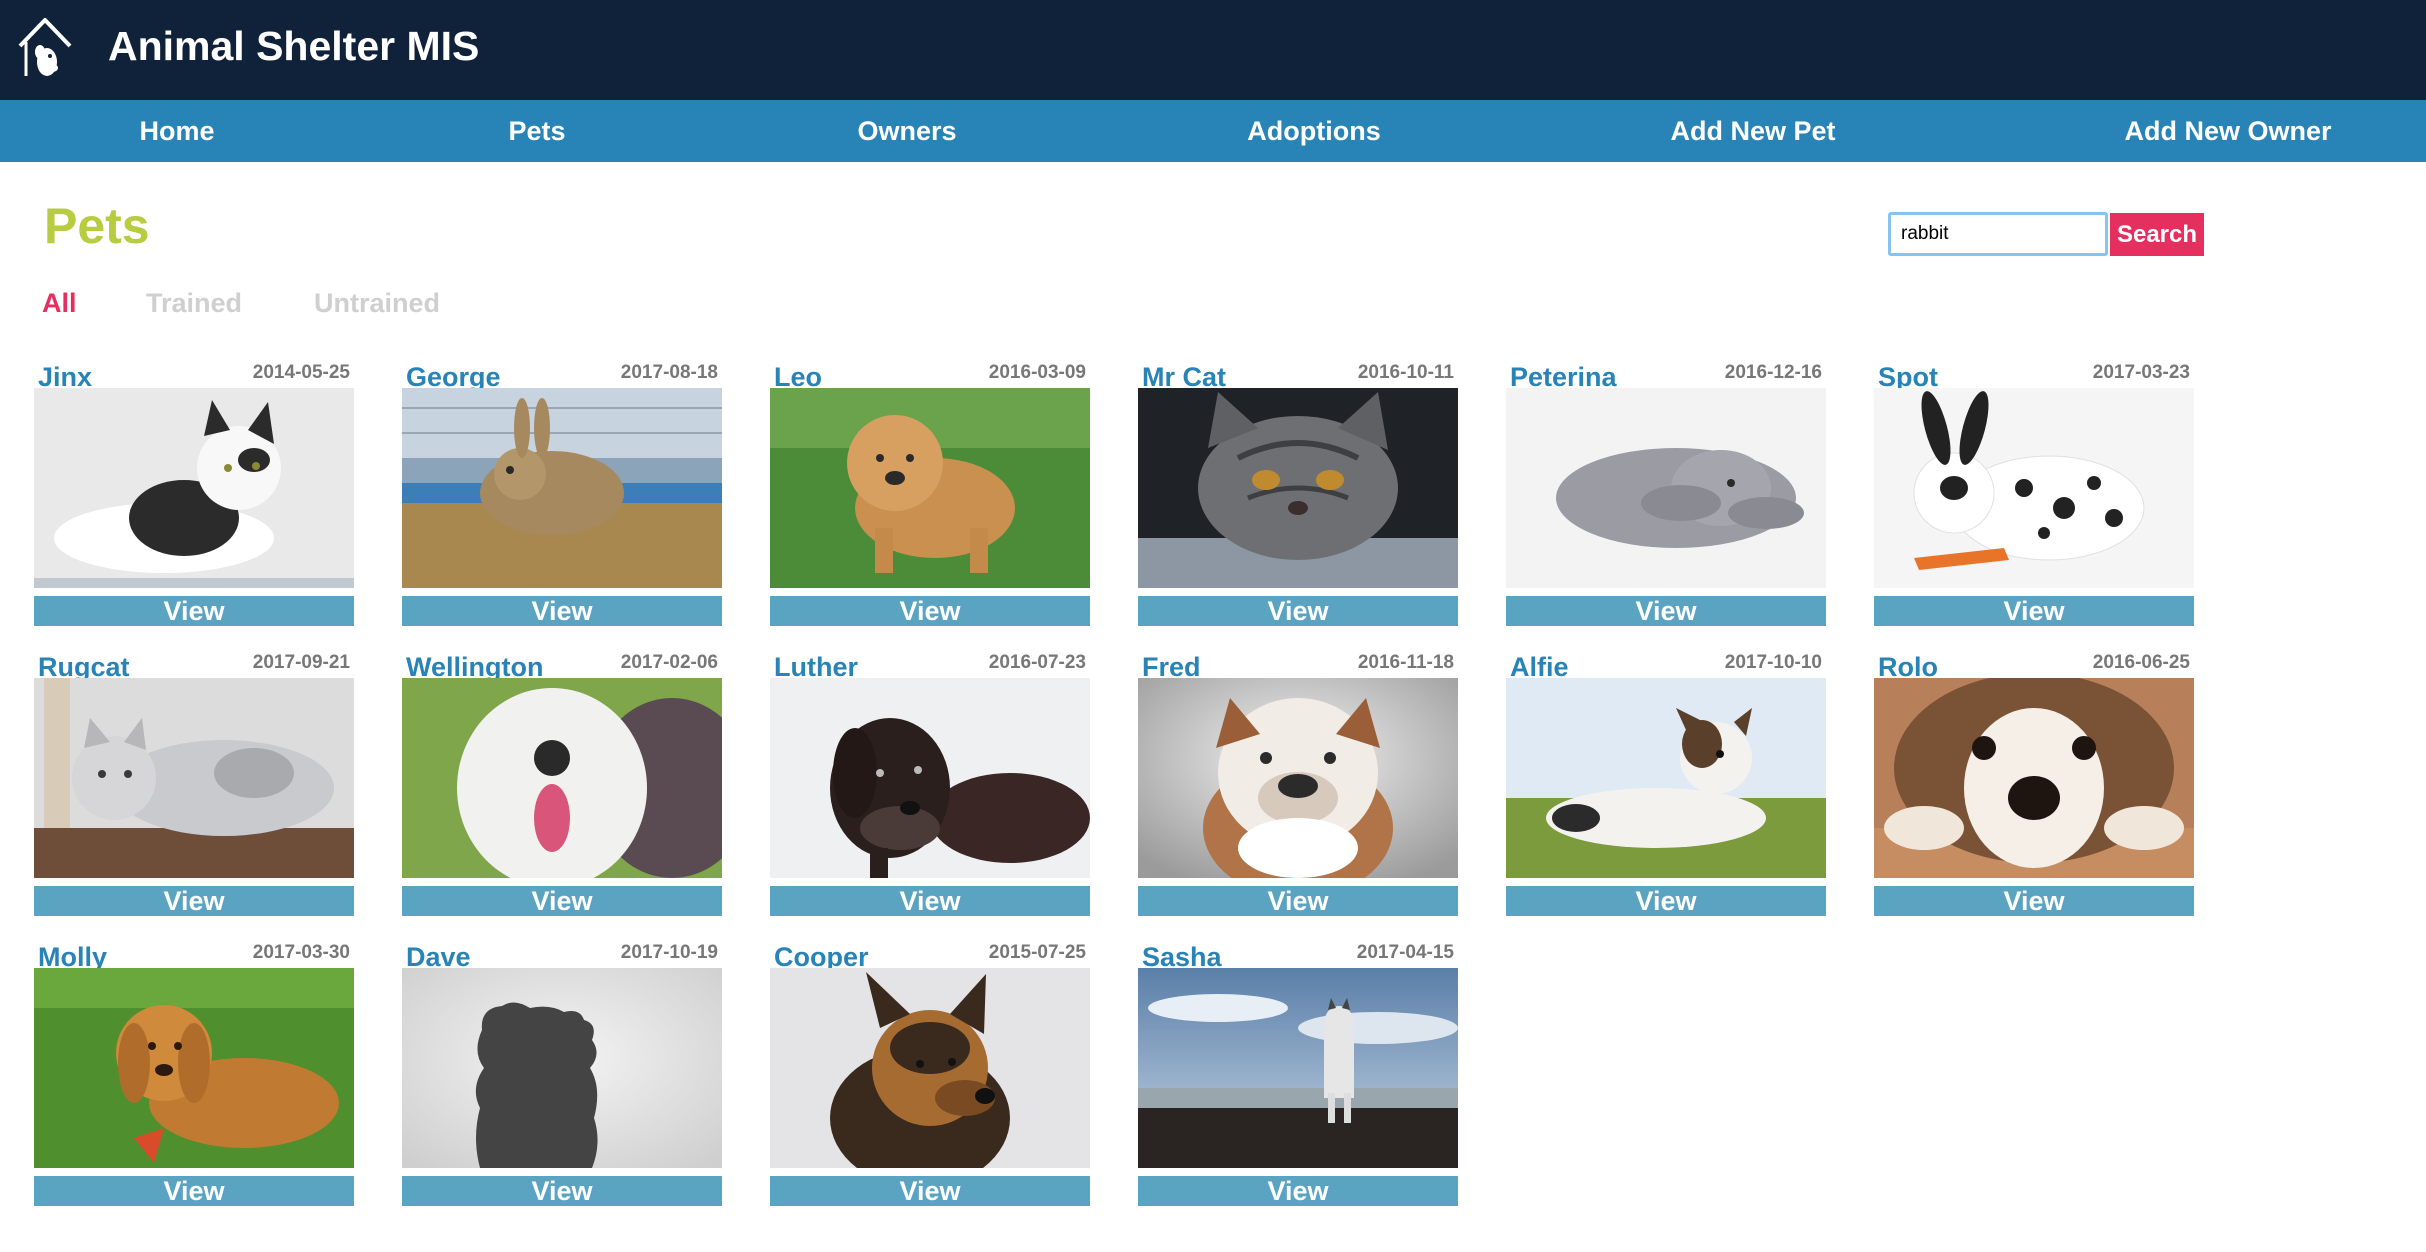 The image size is (2426, 1252). Describe the element at coordinates (301, 662) in the screenshot. I see `pet-date: 2017-09-21` at that location.